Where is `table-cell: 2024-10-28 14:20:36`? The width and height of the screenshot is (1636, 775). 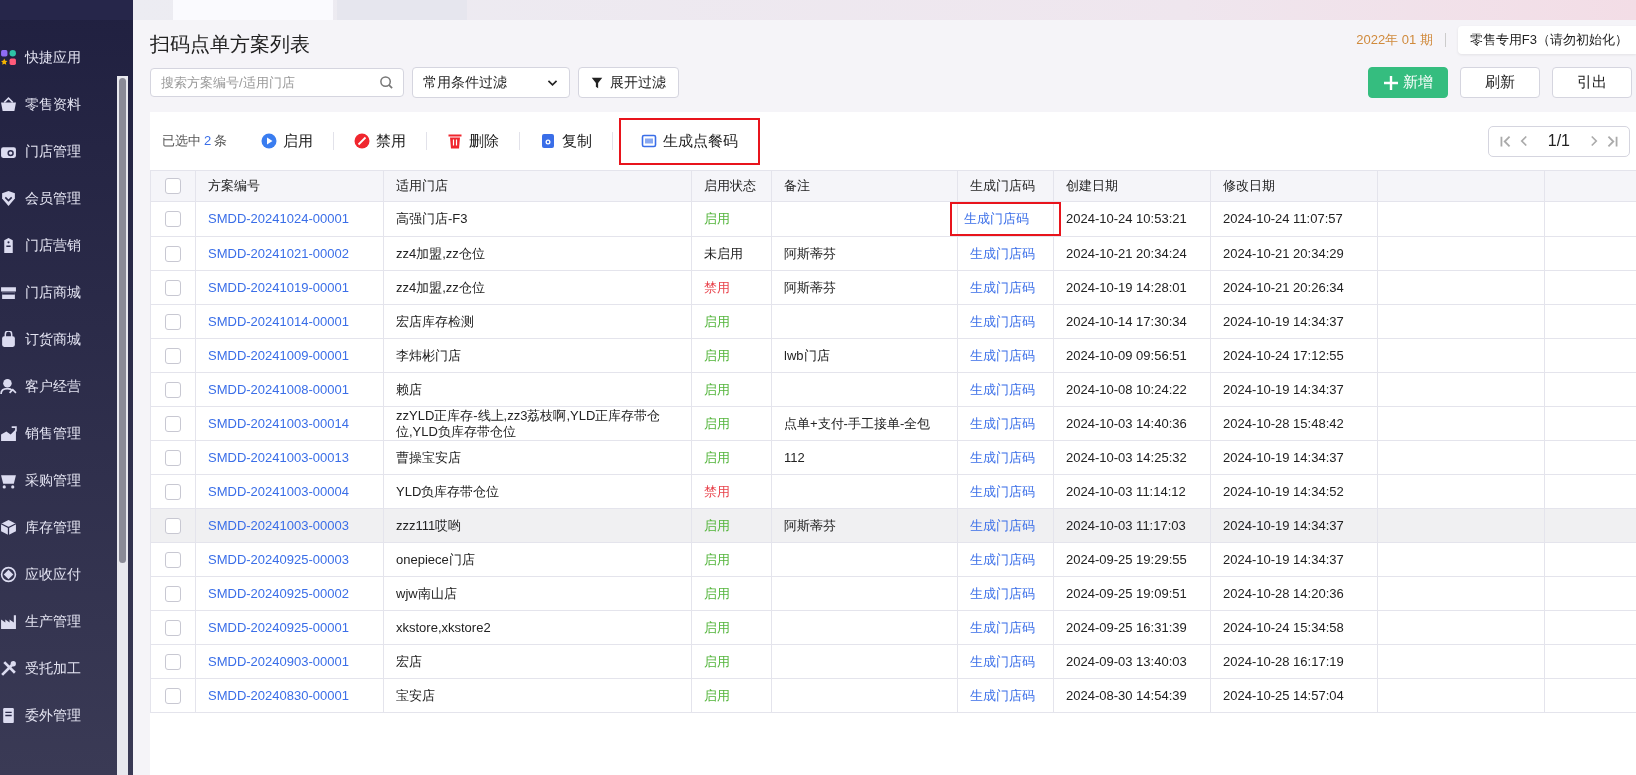 table-cell: 2024-10-28 14:20:36 is located at coordinates (1294, 593).